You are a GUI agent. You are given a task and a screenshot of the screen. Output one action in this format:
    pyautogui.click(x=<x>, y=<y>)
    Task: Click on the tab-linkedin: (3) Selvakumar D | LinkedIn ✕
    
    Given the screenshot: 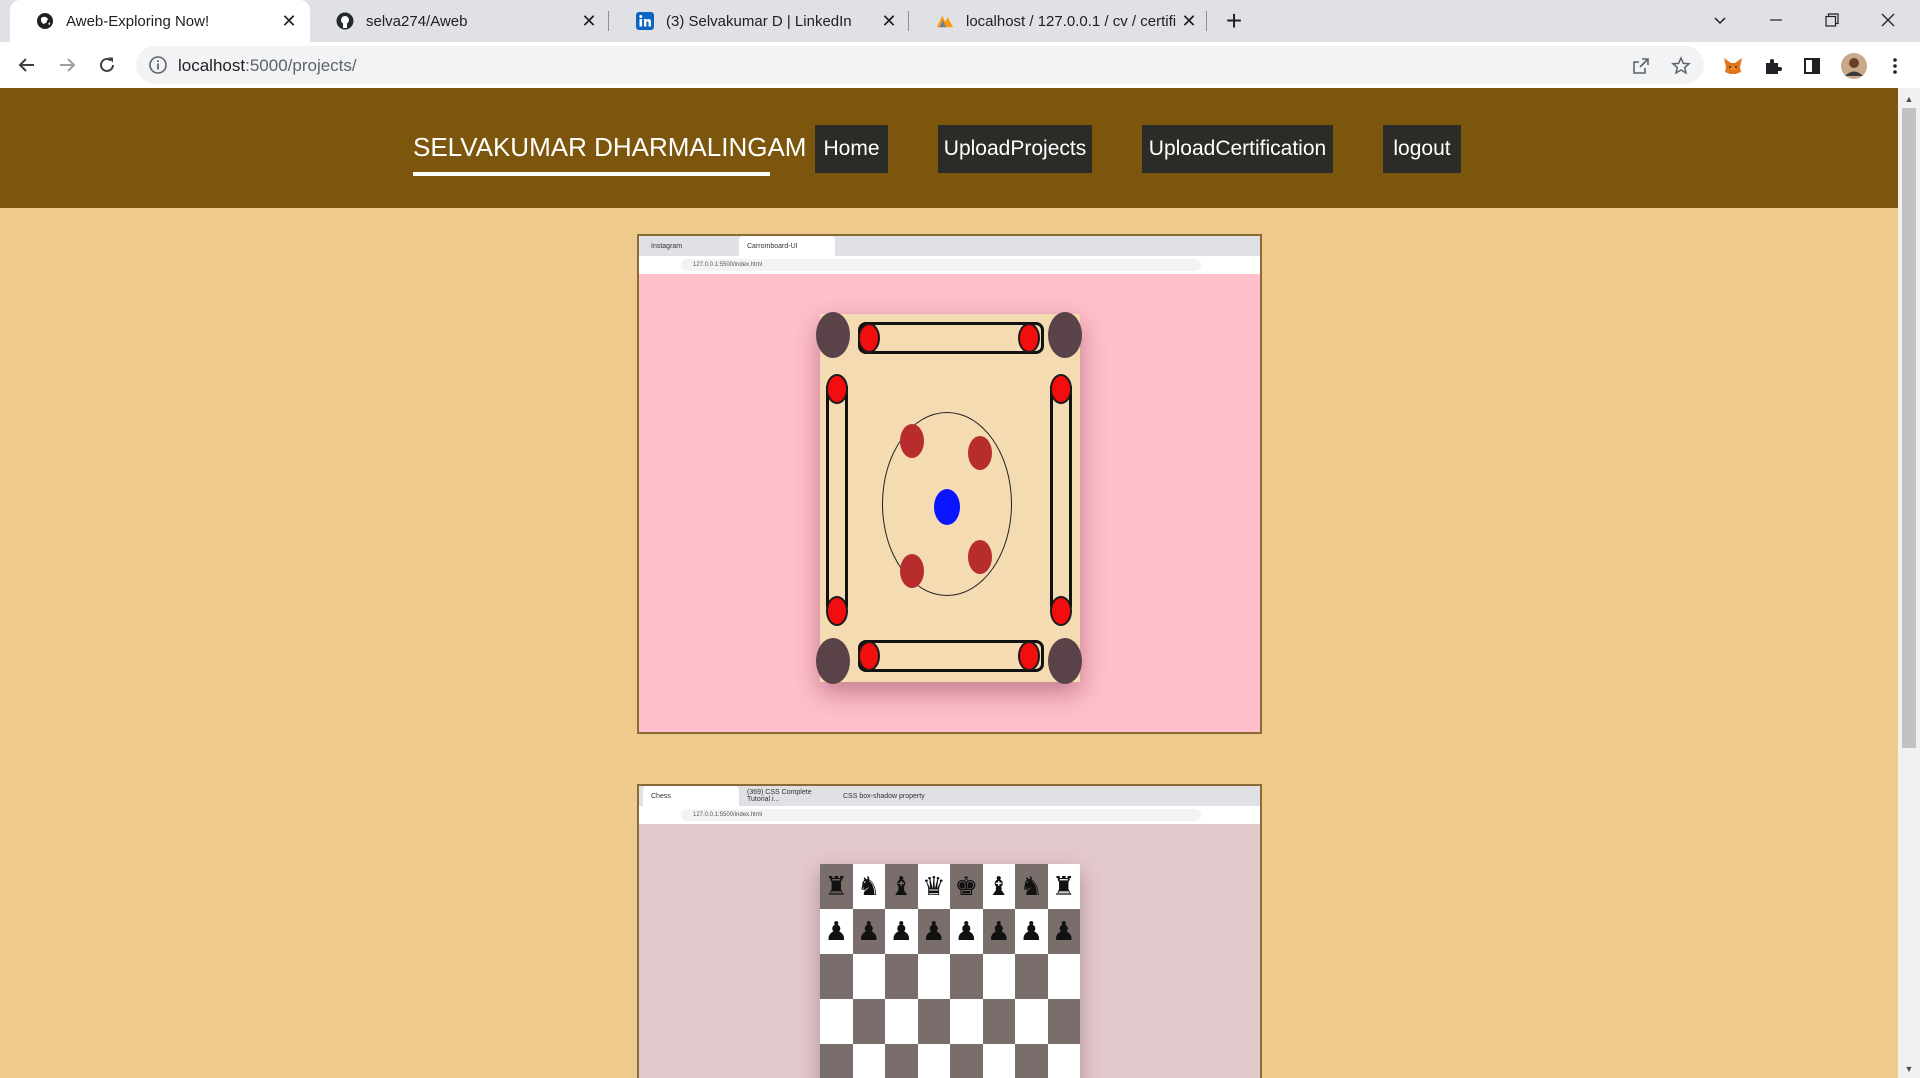 What is the action you would take?
    pyautogui.click(x=760, y=21)
    